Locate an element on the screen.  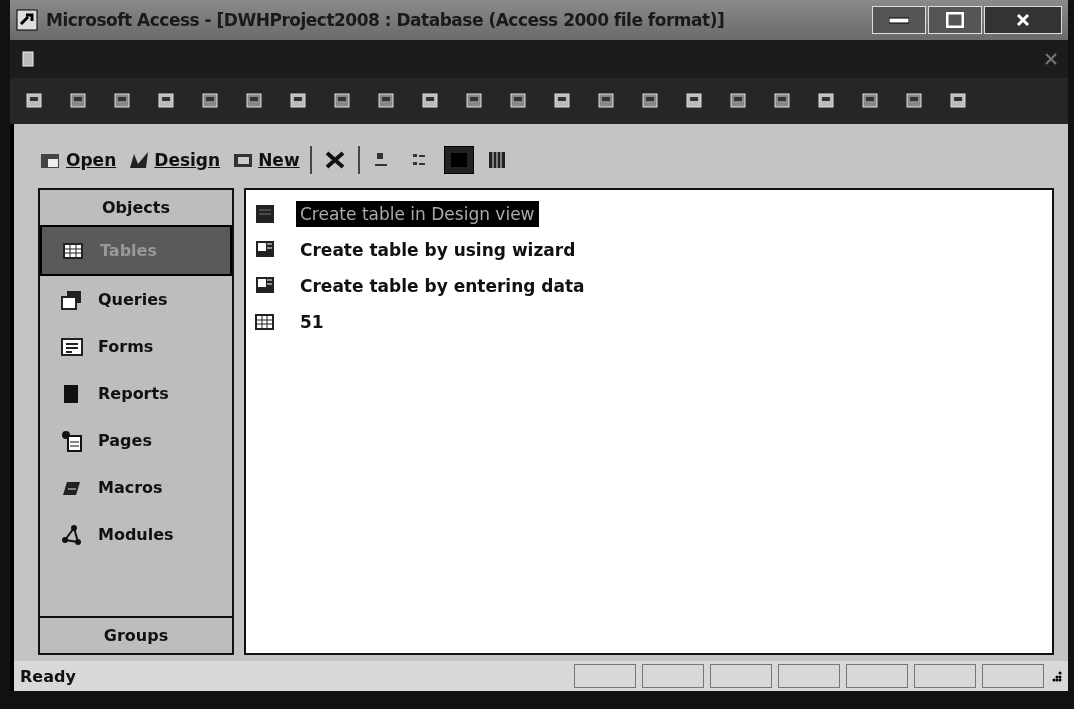
sidebar-item: Reports is located at coordinates (136, 393).